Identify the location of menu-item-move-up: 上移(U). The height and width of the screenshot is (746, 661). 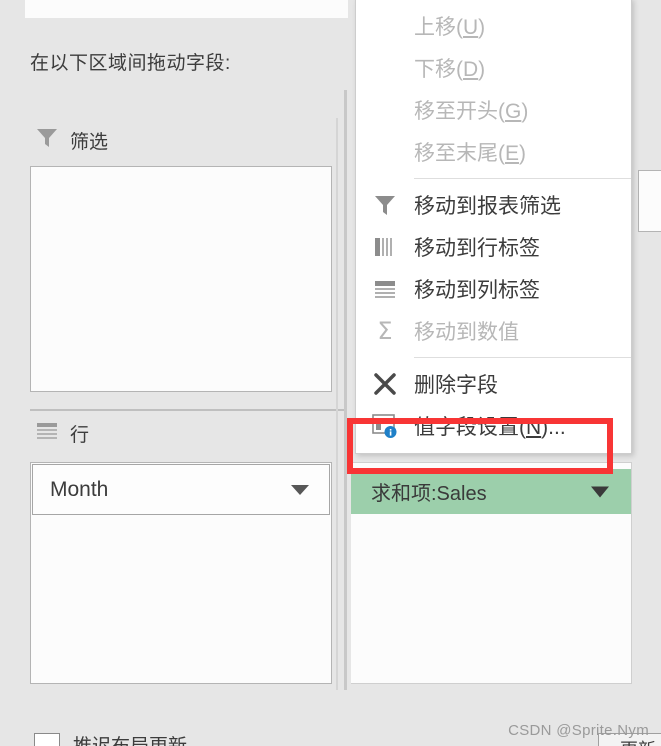
(493, 26).